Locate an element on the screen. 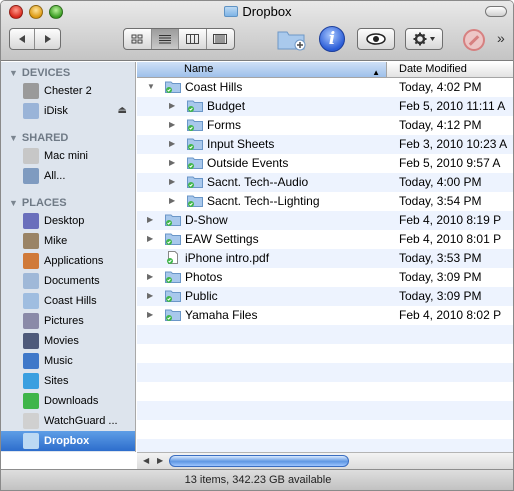 The image size is (514, 491). cover-flow-button is located at coordinates (220, 39).